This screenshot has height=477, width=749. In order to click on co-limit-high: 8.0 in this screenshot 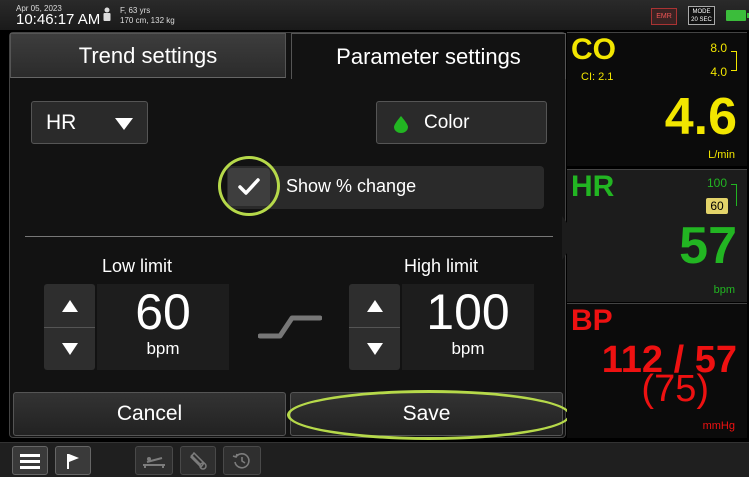, I will do `click(718, 48)`.